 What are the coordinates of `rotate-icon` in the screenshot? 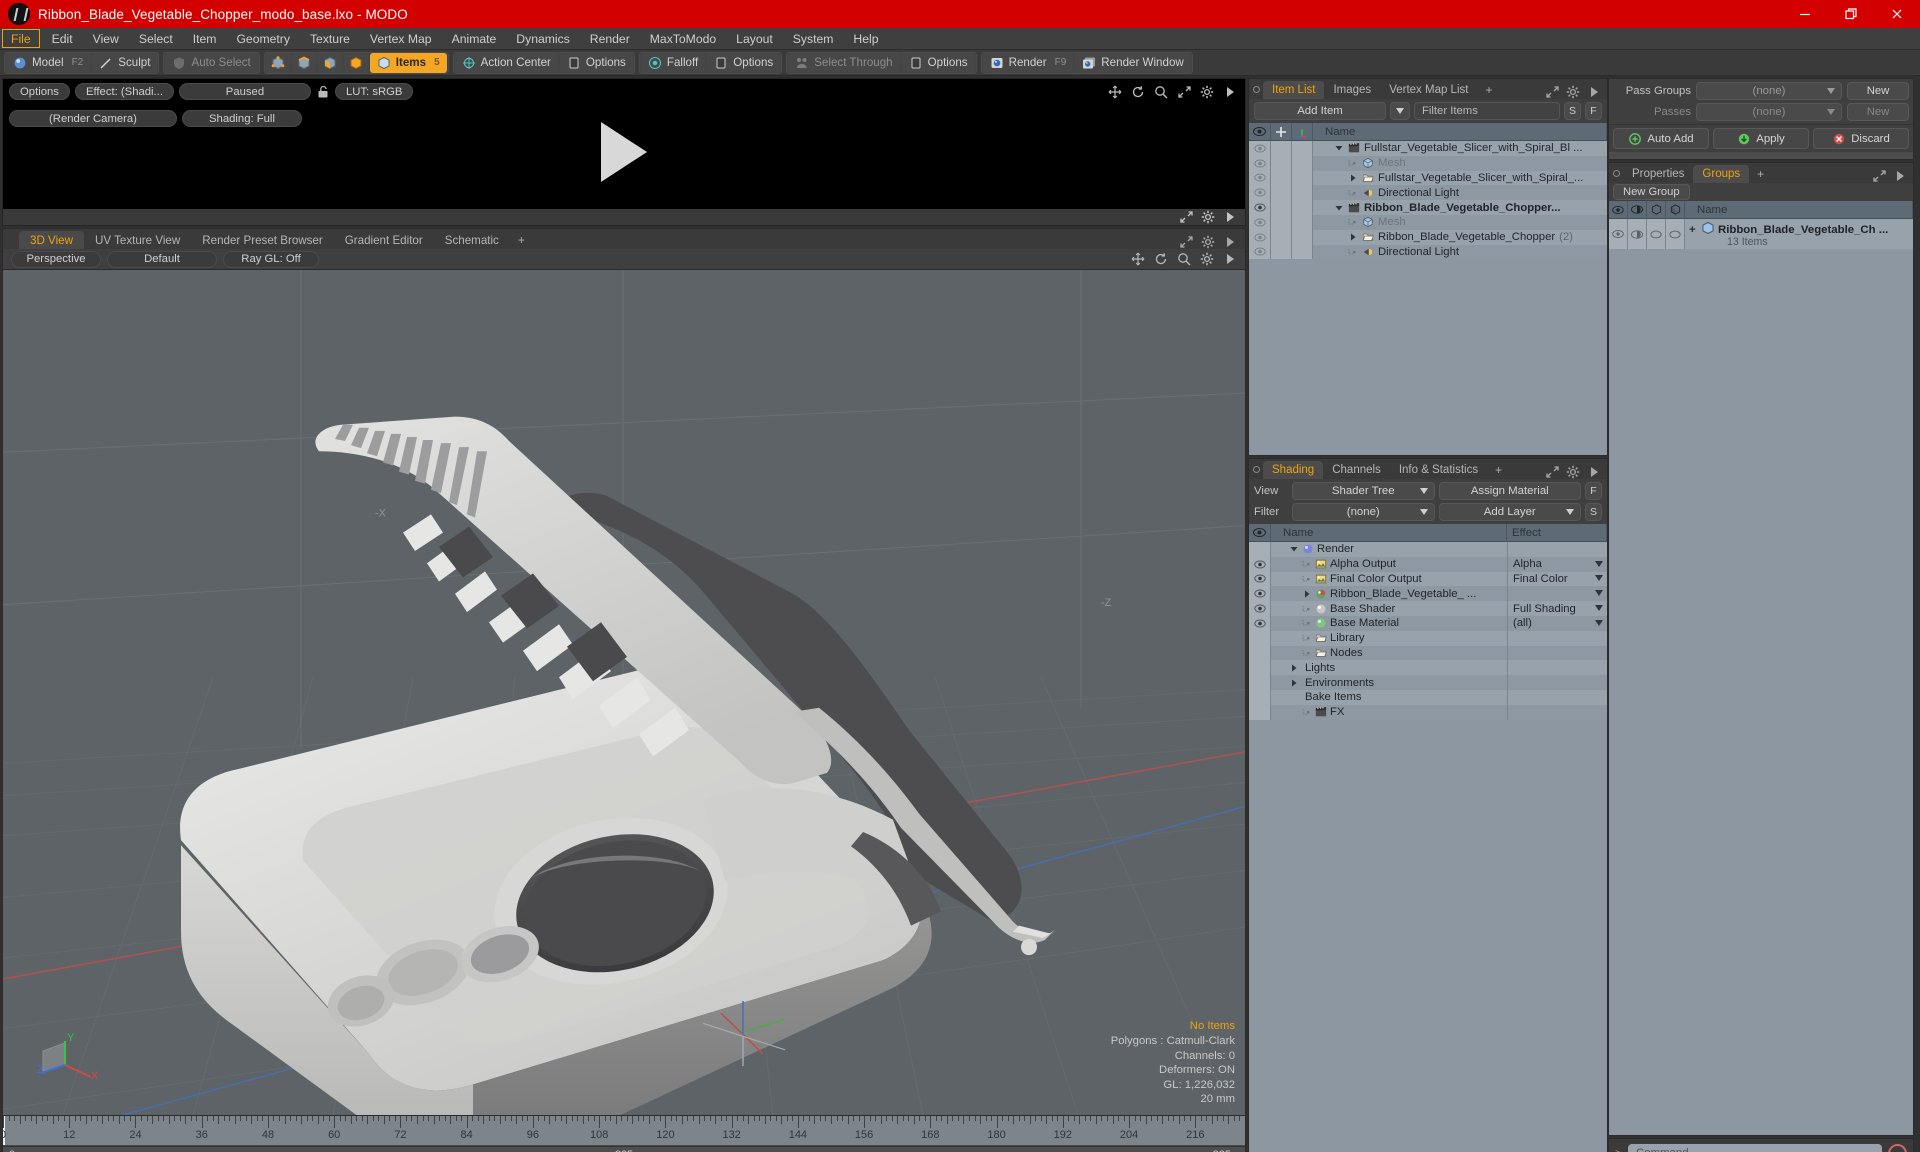 It's located at (1138, 92).